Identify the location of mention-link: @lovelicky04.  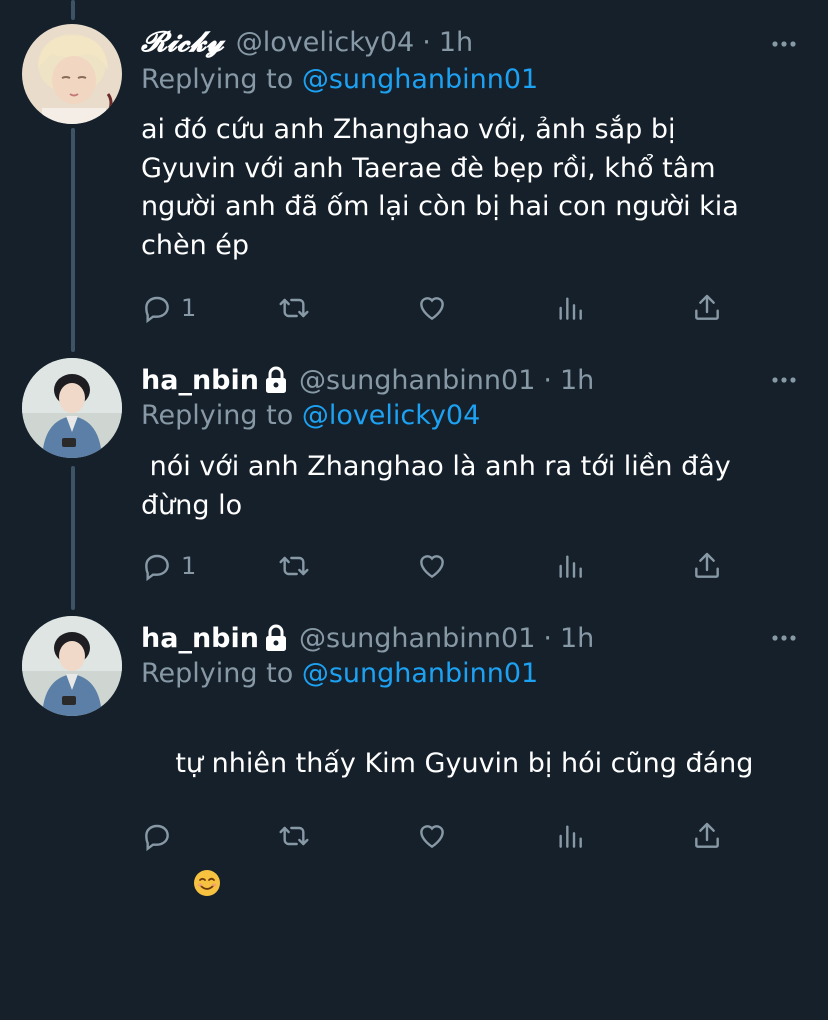
(391, 415).